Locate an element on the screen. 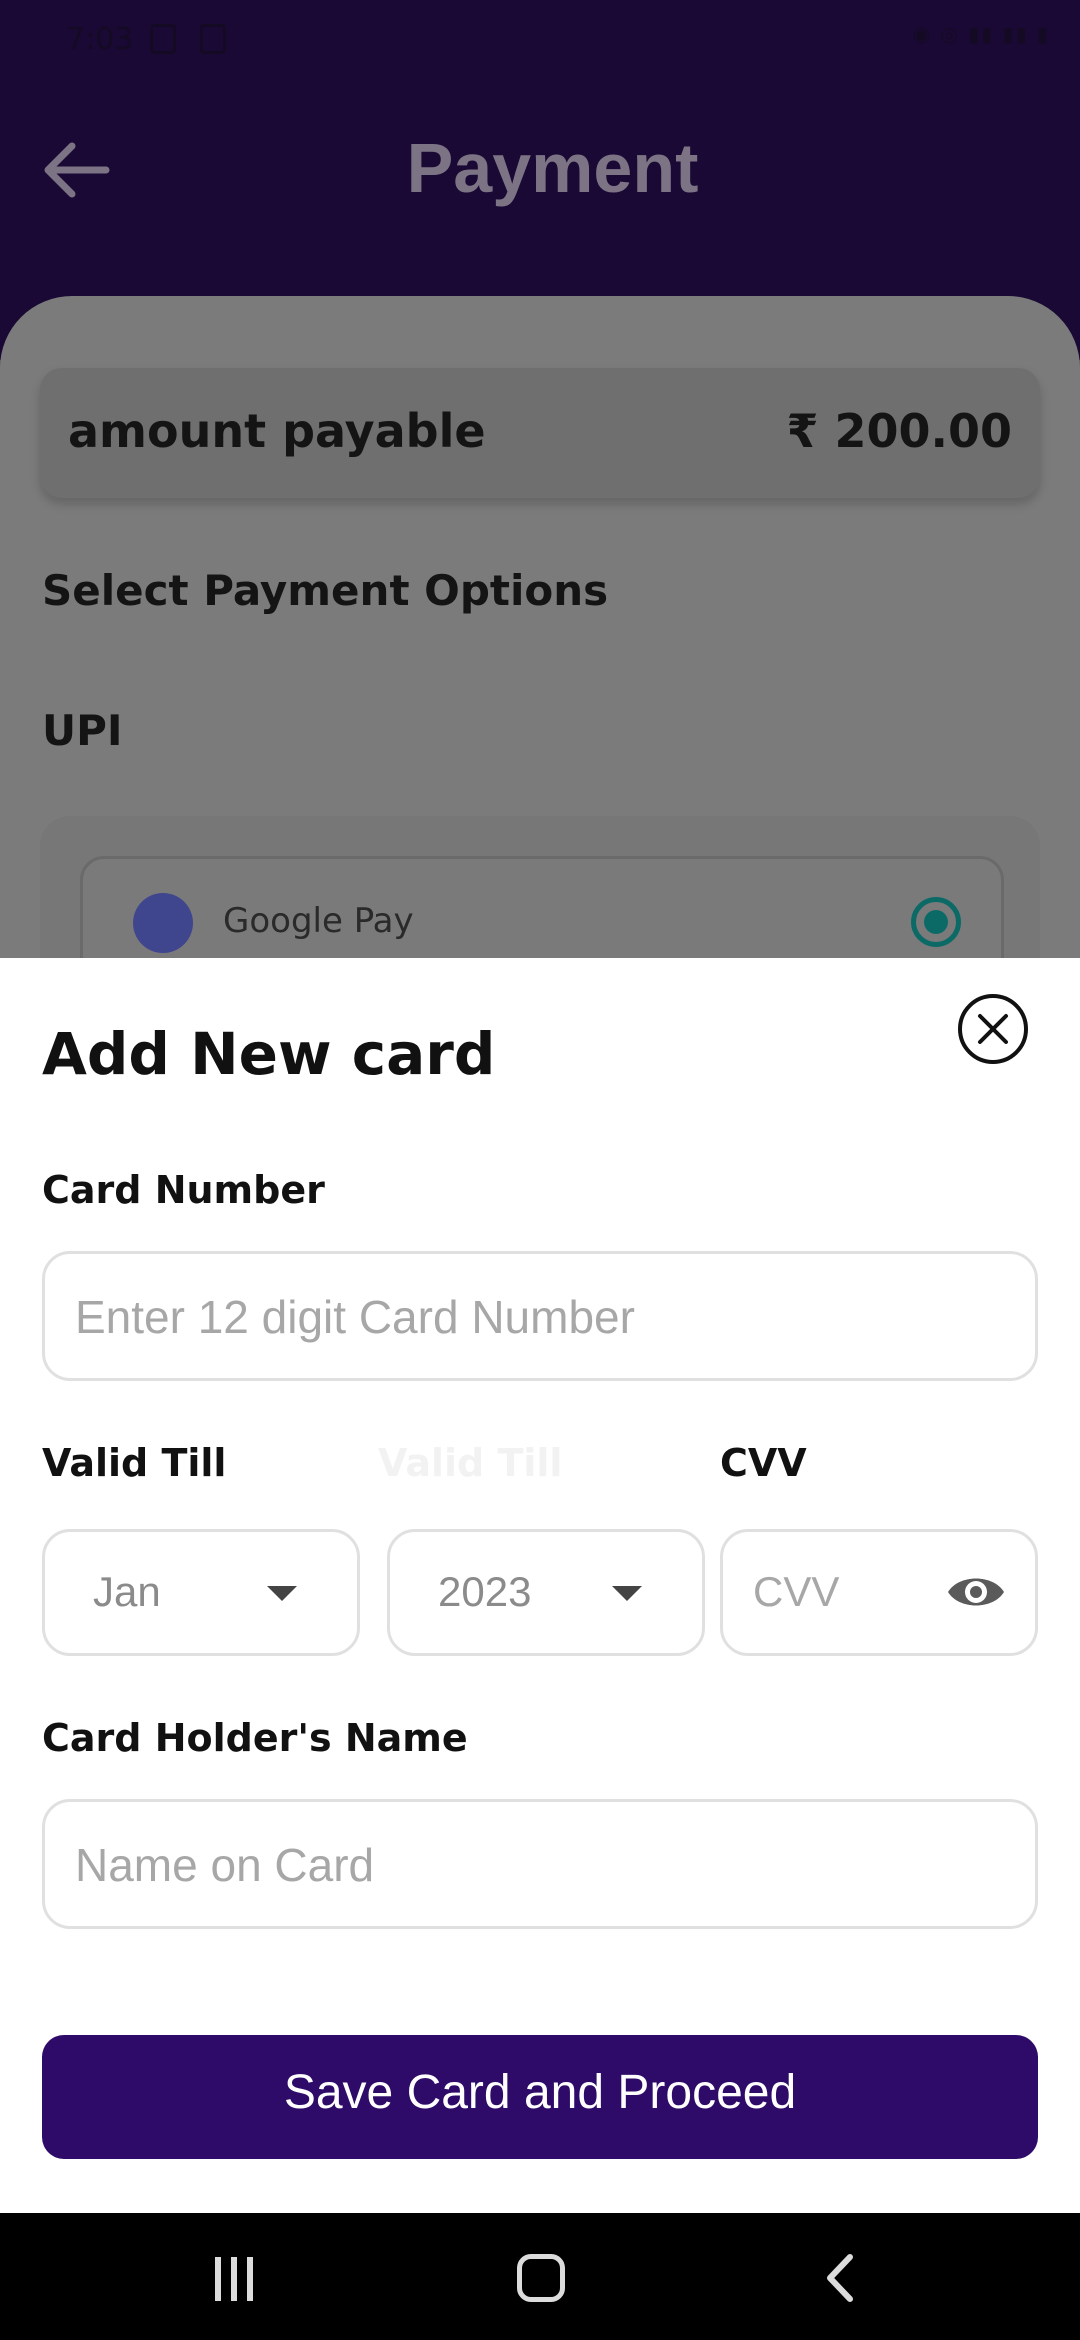  eye-icon is located at coordinates (976, 1592).